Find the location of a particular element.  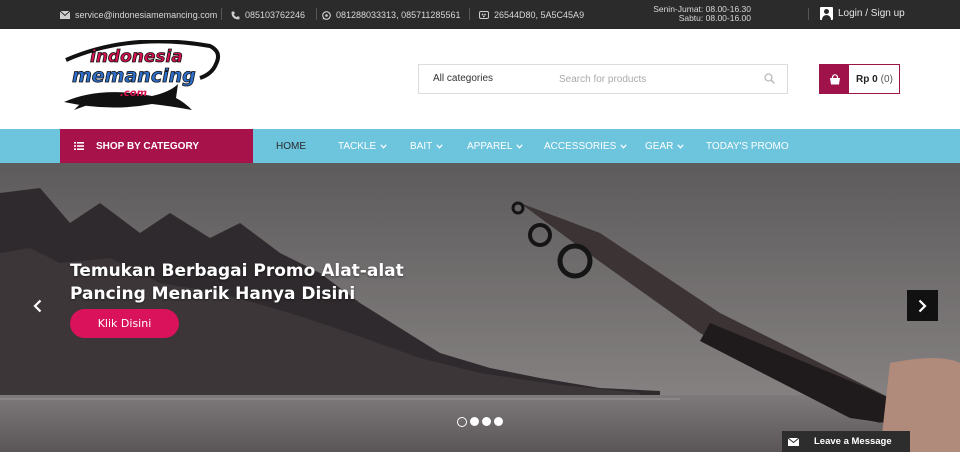

shopping-bag-icon is located at coordinates (834, 79).